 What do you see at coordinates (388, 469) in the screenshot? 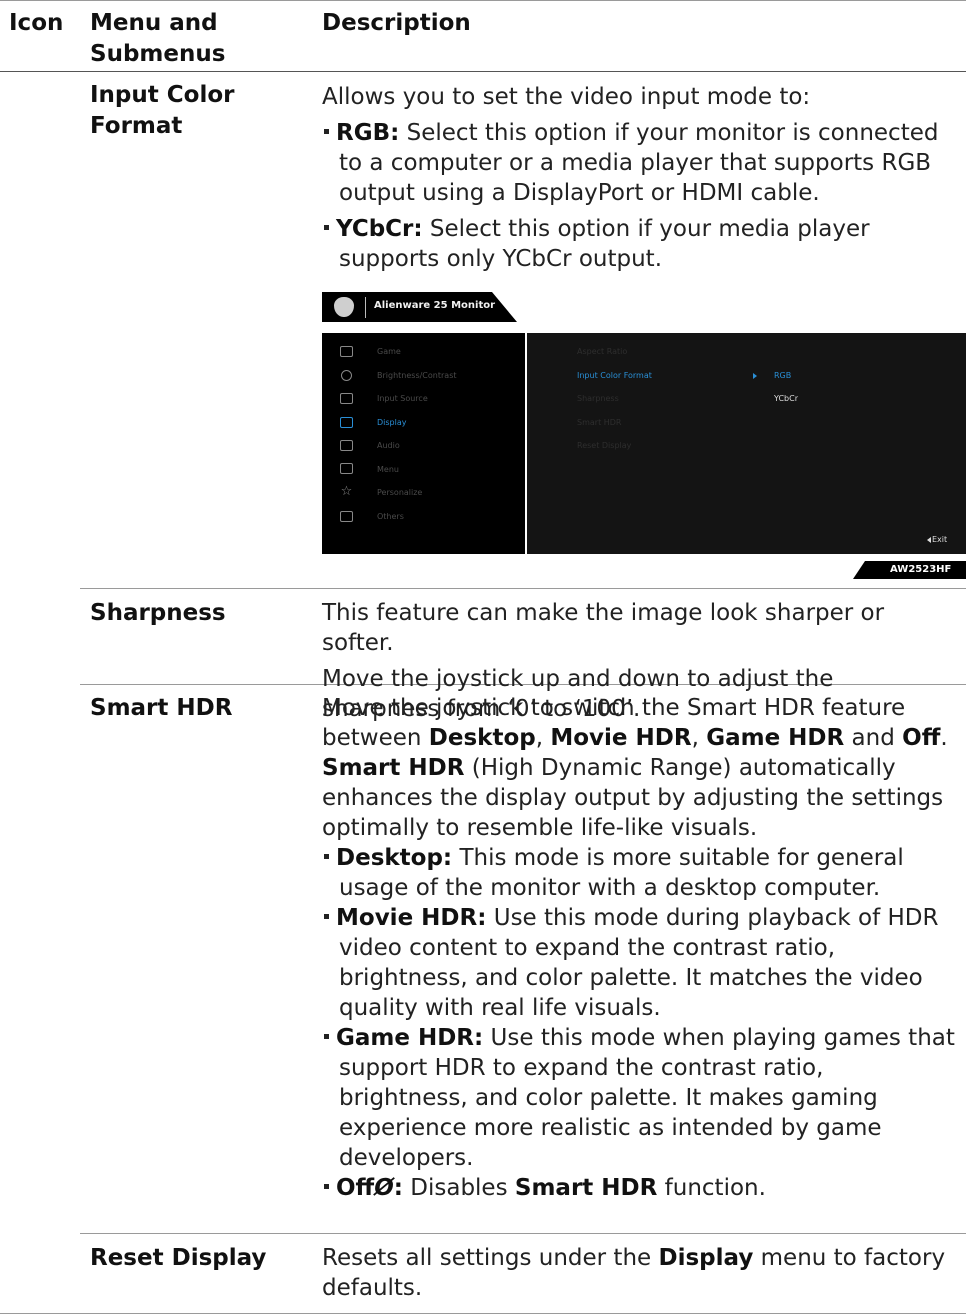
I see `osd-menu-item-menu: Menu` at bounding box center [388, 469].